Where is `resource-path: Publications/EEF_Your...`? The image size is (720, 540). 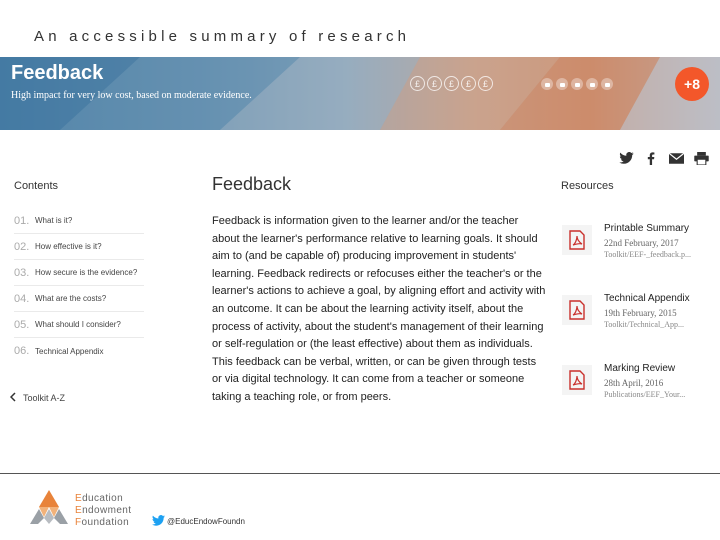 resource-path: Publications/EEF_Your... is located at coordinates (645, 394).